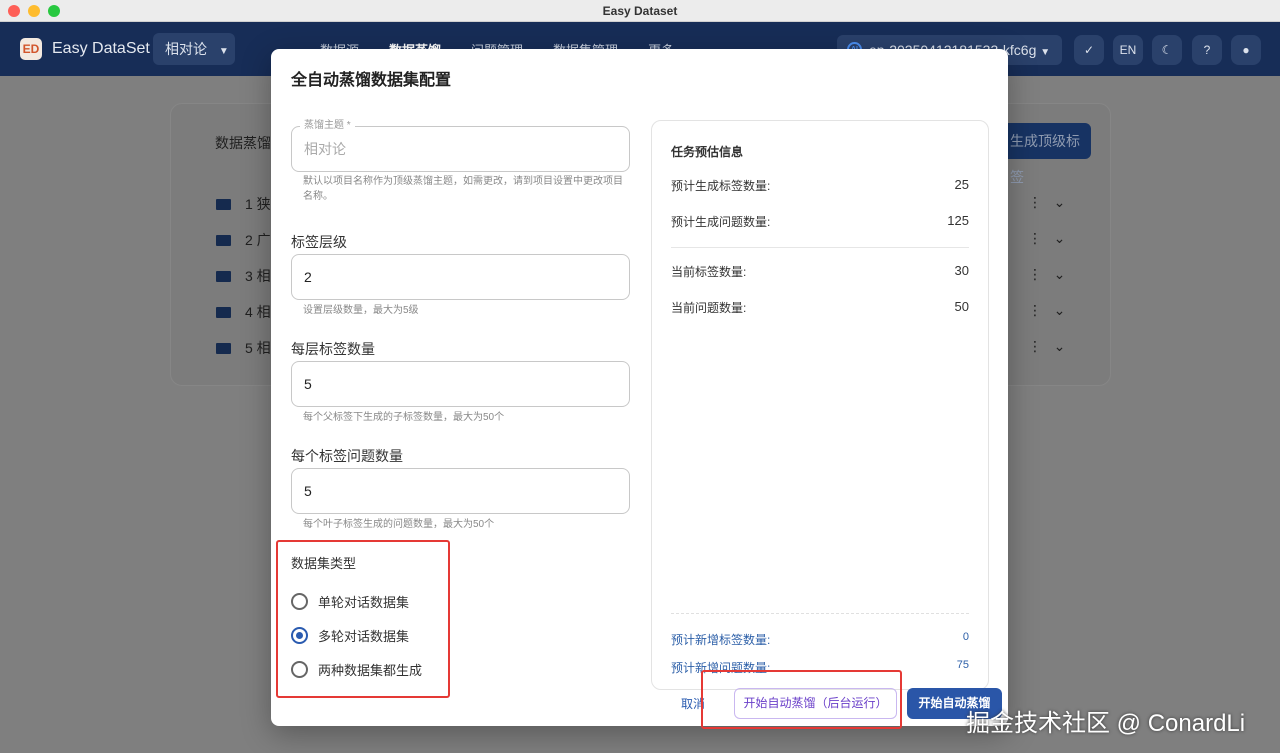 The width and height of the screenshot is (1280, 753). Describe the element at coordinates (319, 242) in the screenshot. I see `levels-label: 标签层级` at that location.